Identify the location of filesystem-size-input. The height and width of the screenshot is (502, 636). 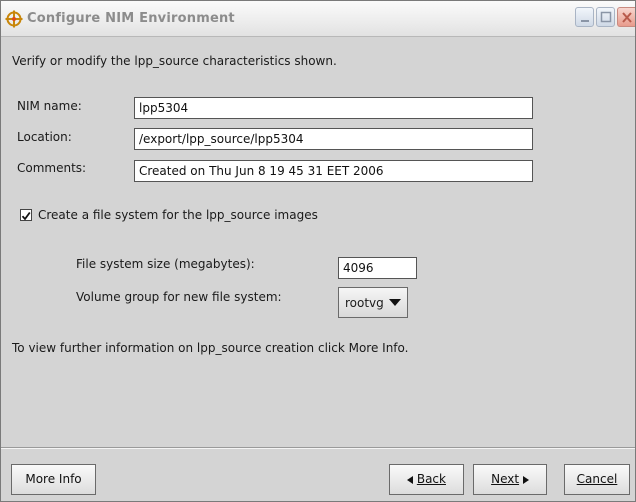
(377, 268).